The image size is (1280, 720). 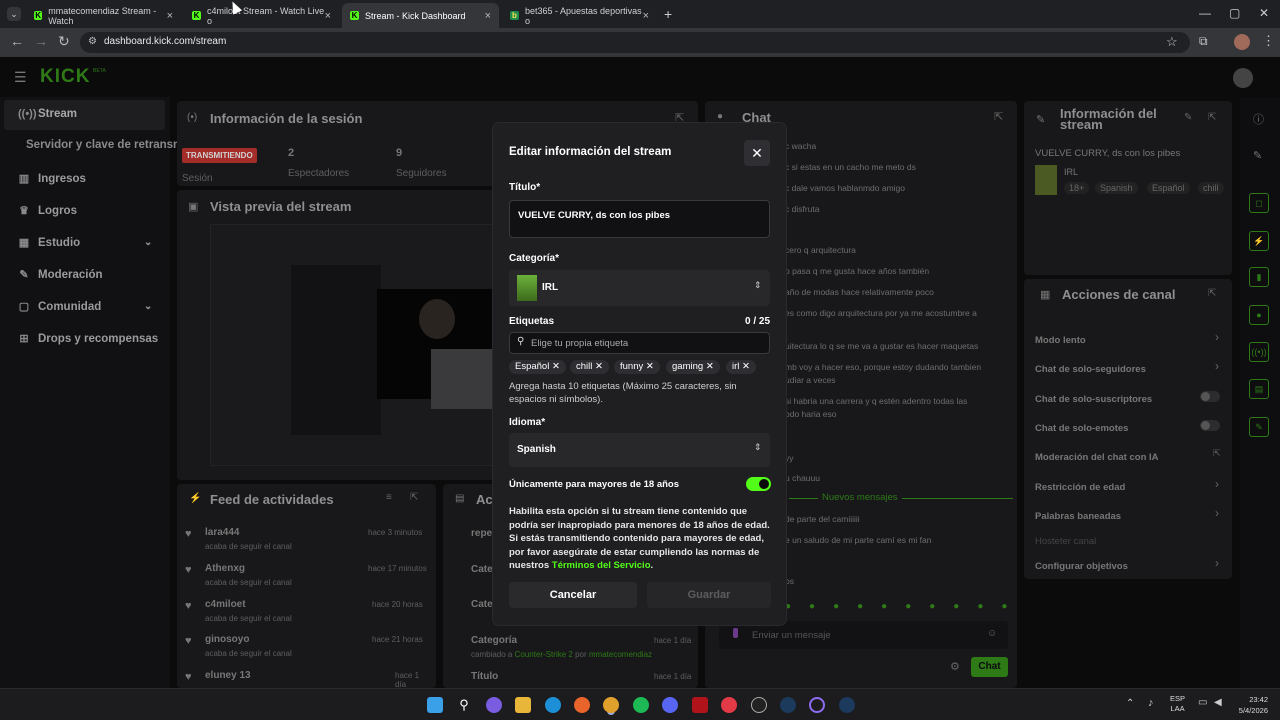 I want to click on mature-toggle-label: Únicamente para mayores de 18 años, so click(x=594, y=484).